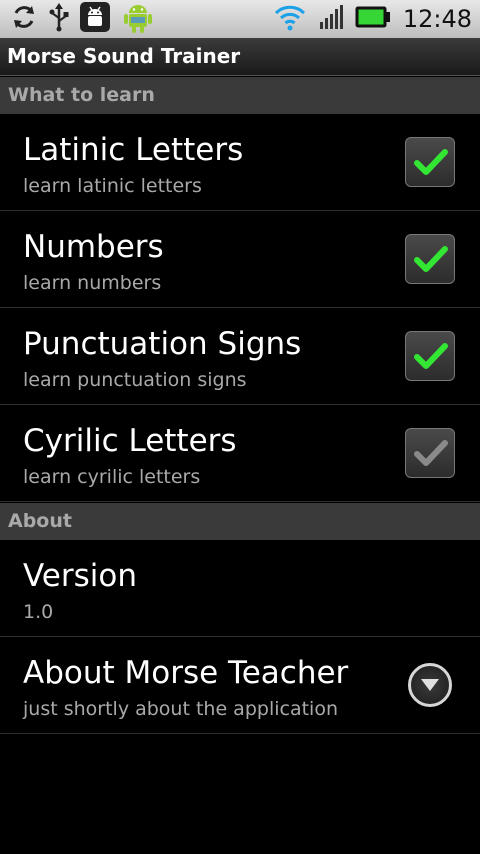 The image size is (480, 854). What do you see at coordinates (290, 19) in the screenshot?
I see `wifi-icon` at bounding box center [290, 19].